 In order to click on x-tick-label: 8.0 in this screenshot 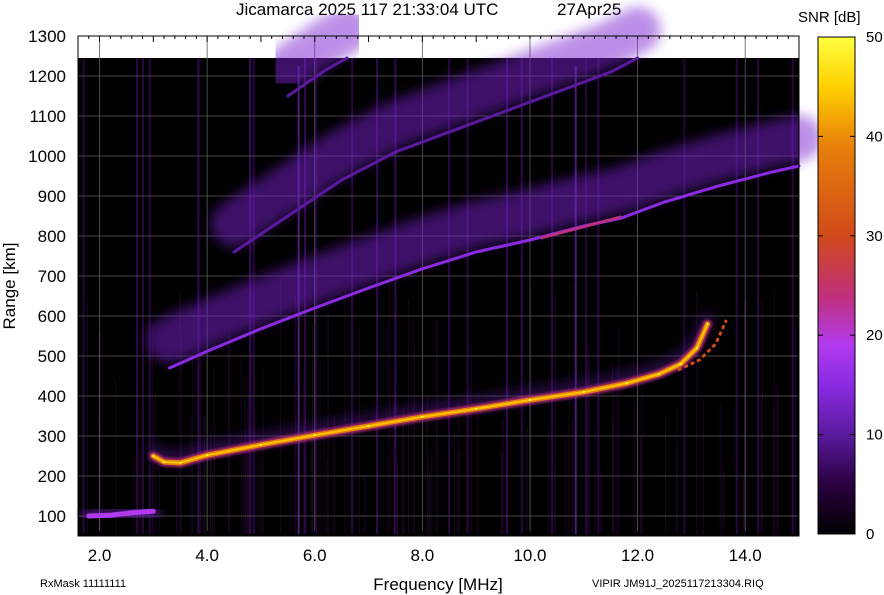, I will do `click(423, 555)`.